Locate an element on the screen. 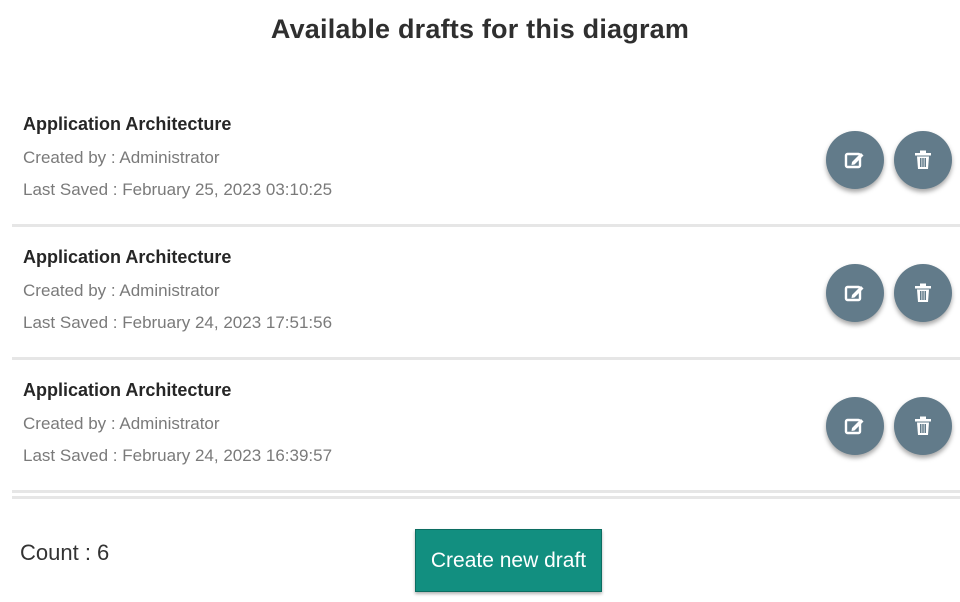  draft-last-saved: Last Saved : February 25, 2023 03:10:25 is located at coordinates (178, 189).